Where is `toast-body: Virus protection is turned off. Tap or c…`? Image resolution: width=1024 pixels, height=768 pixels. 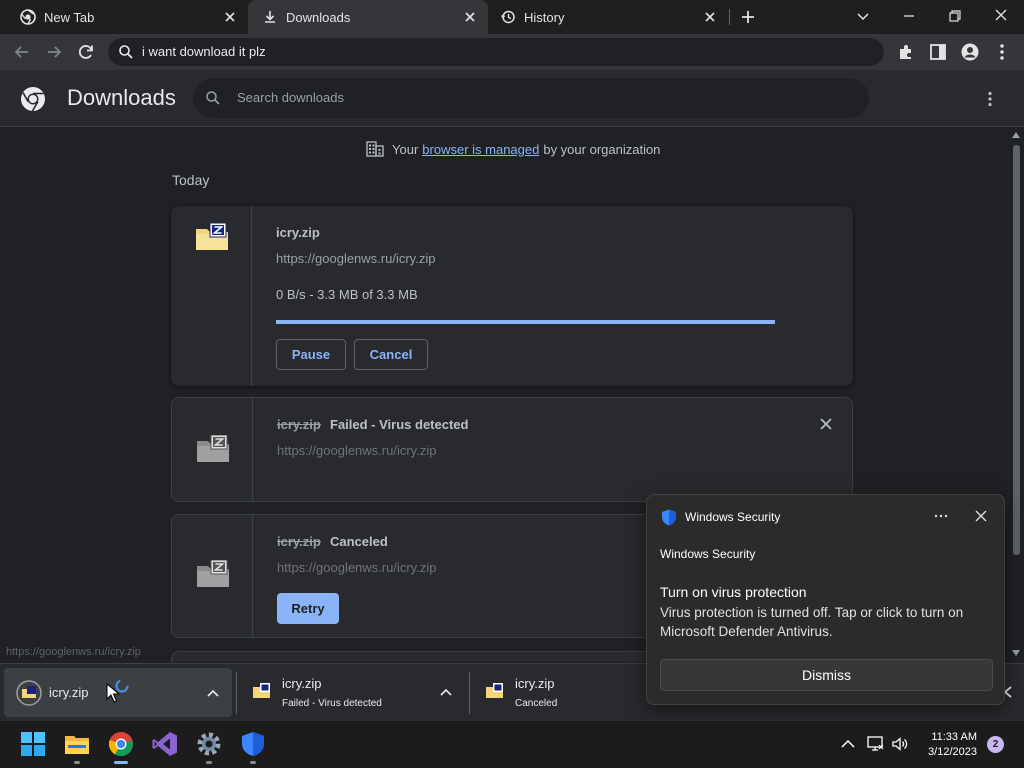
toast-body: Virus protection is turned off. Tap or c… is located at coordinates (812, 622).